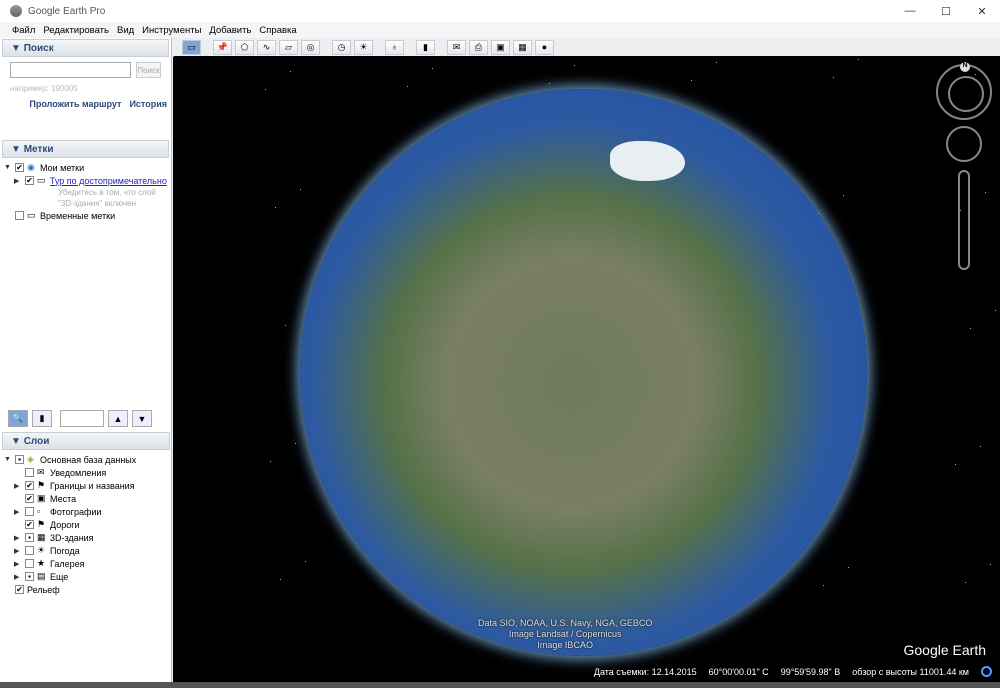 This screenshot has height=688, width=1000. What do you see at coordinates (148, 70) in the screenshot?
I see `search-button: Поиск` at bounding box center [148, 70].